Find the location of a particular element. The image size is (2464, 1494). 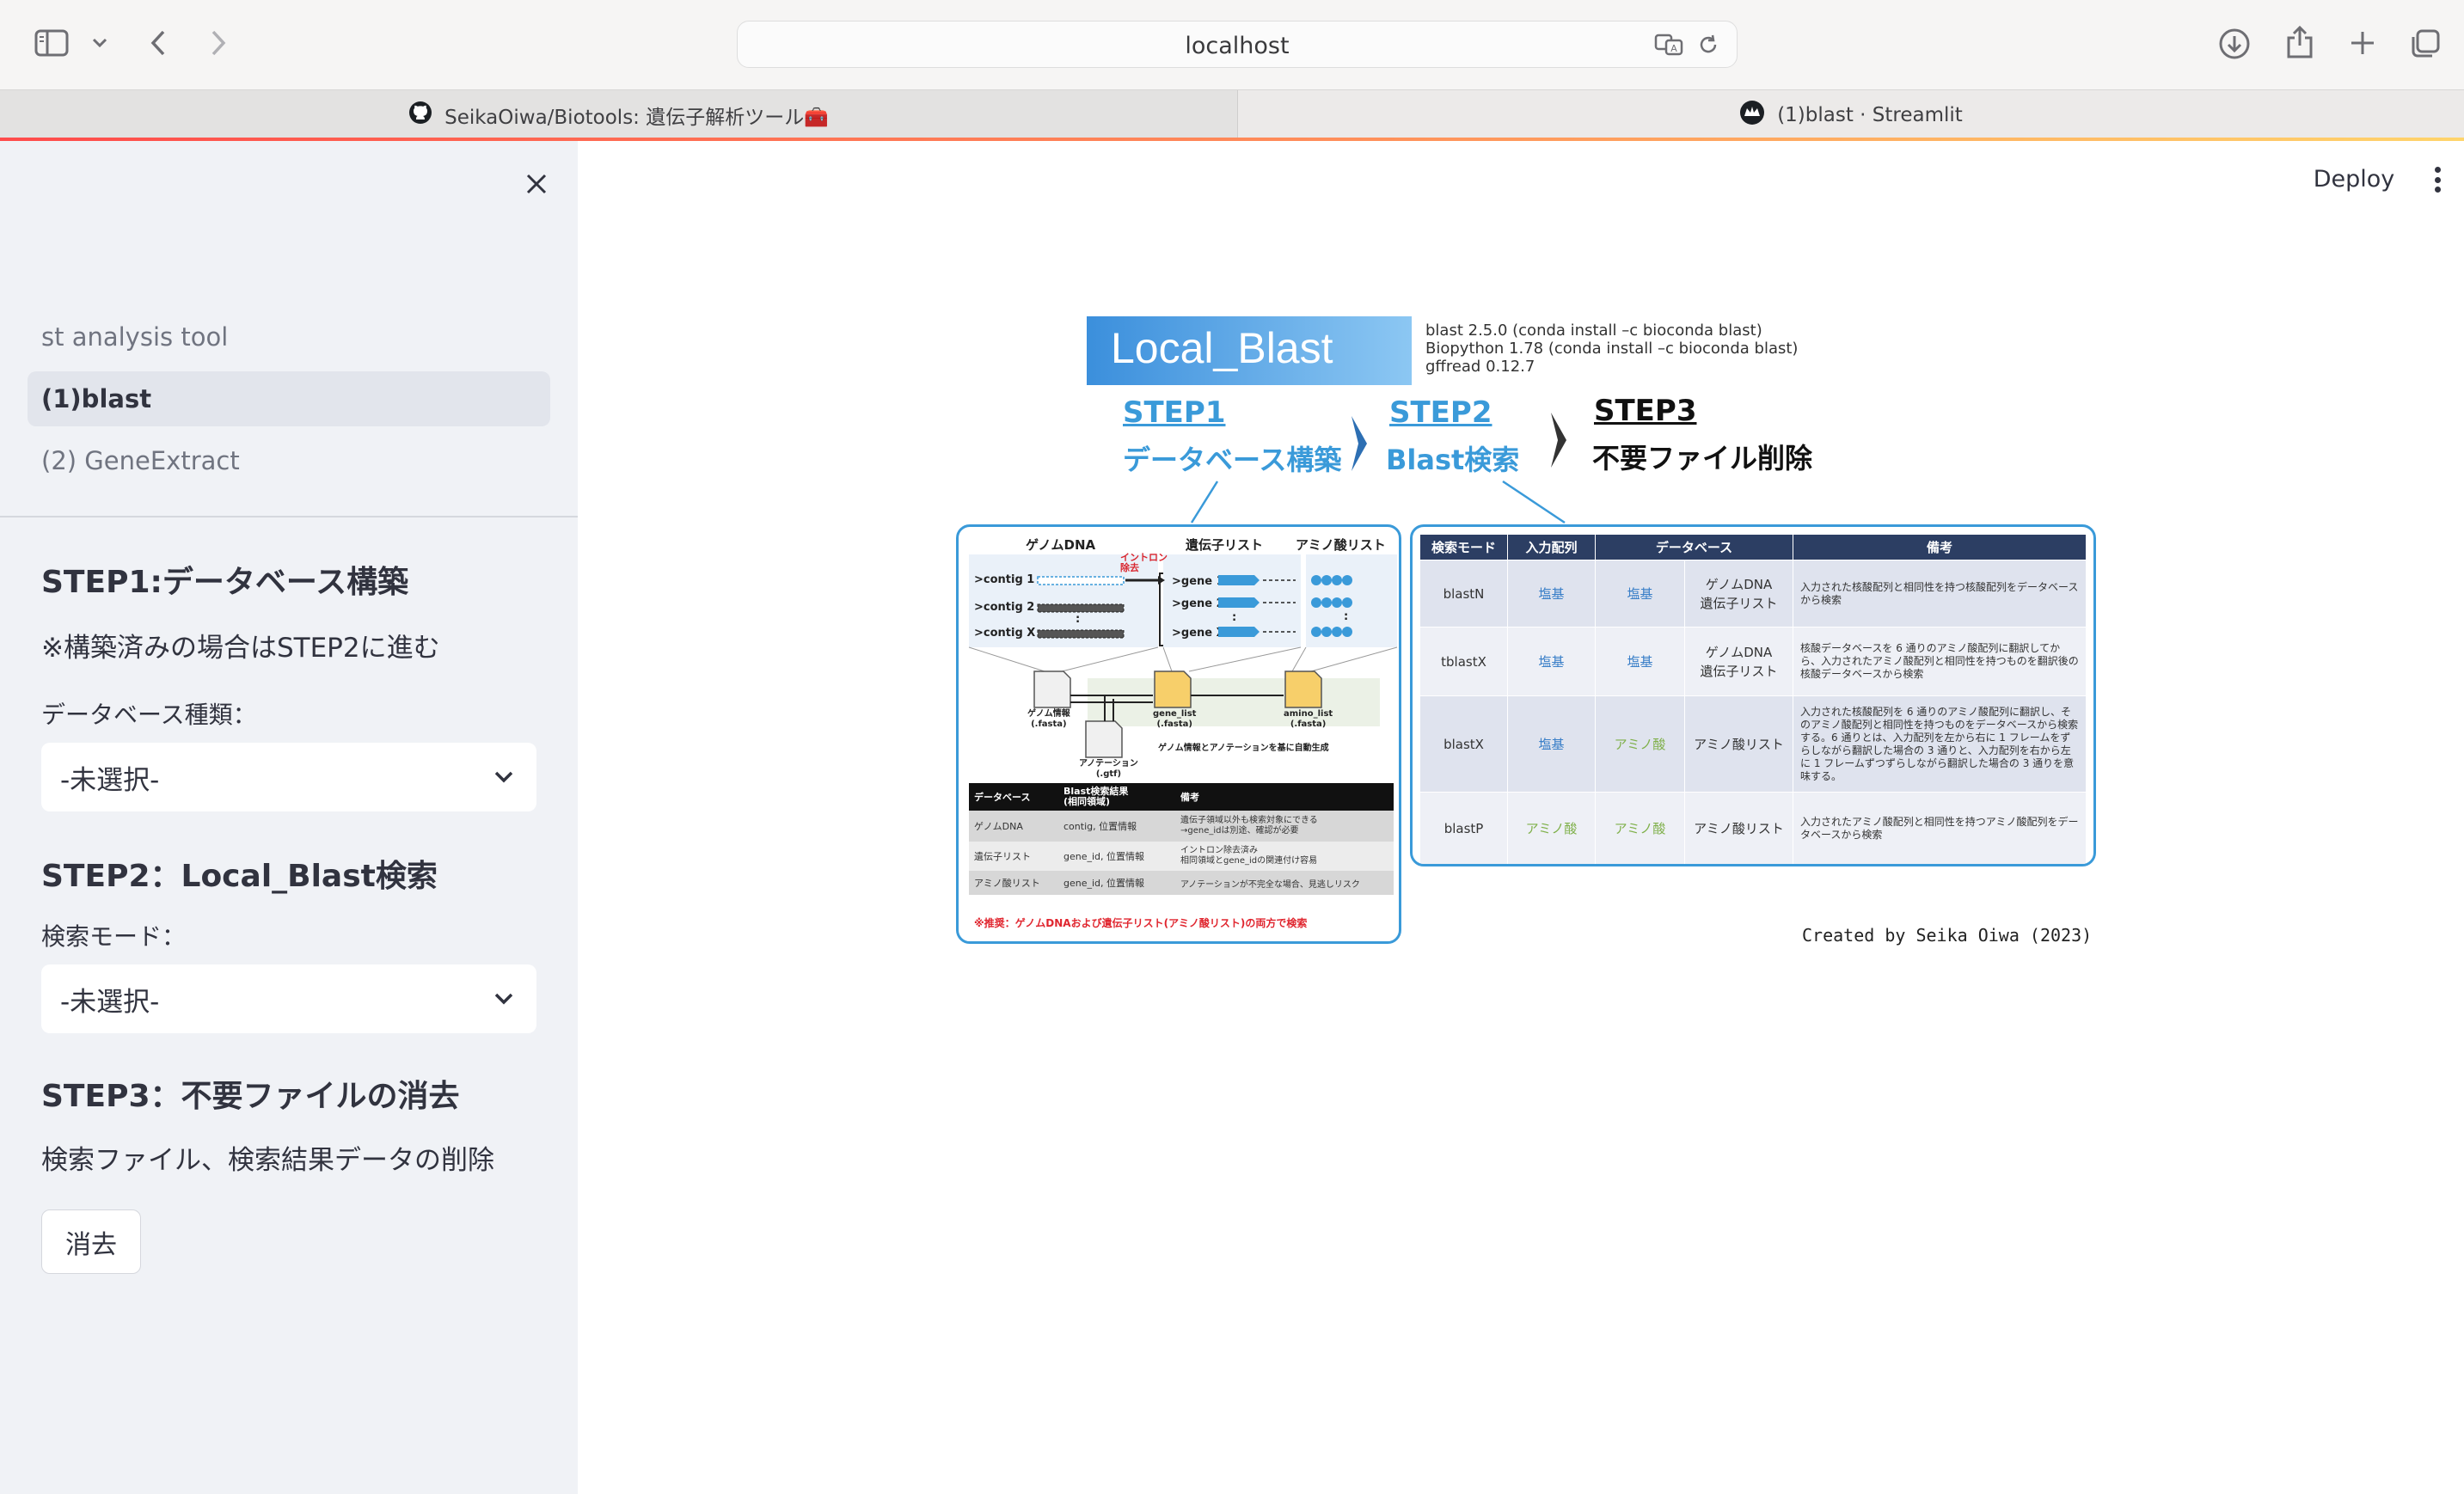

credit-text: Created by Seika Oiwa (2023) is located at coordinates (1947, 935).